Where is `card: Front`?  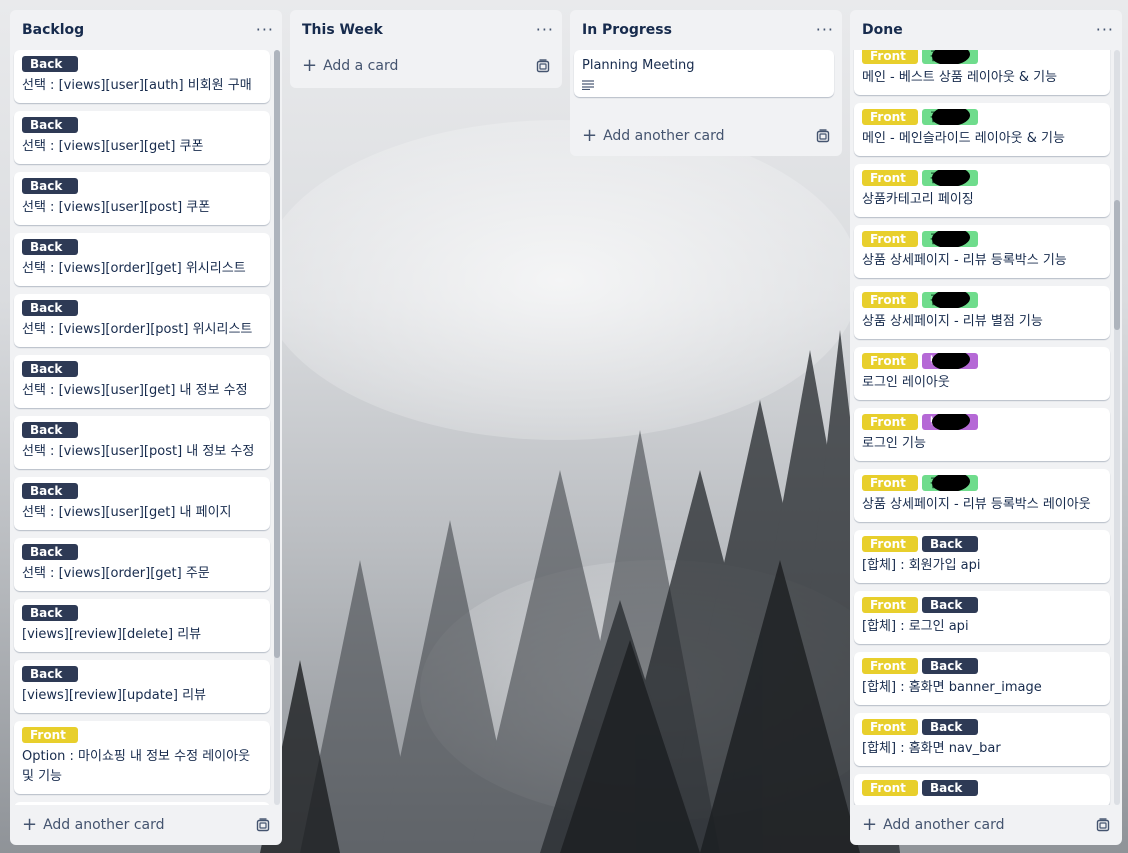 card: Front is located at coordinates (142, 803).